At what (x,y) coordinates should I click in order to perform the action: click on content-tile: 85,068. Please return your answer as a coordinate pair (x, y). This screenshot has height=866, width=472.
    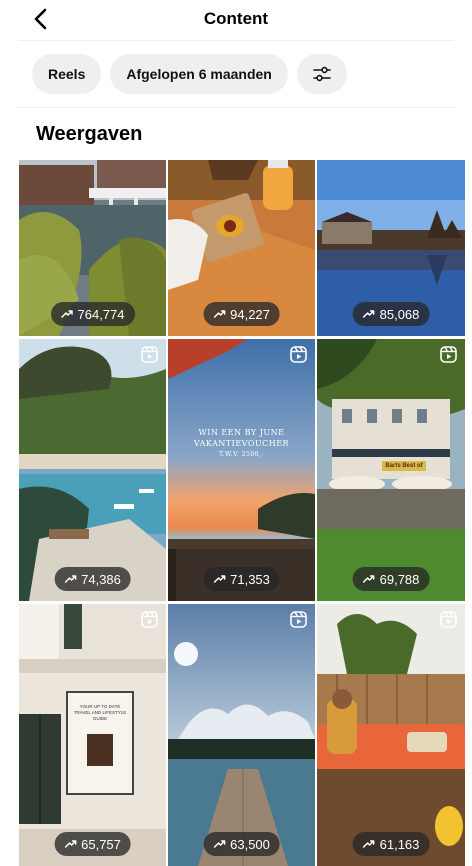
    Looking at the image, I should click on (391, 248).